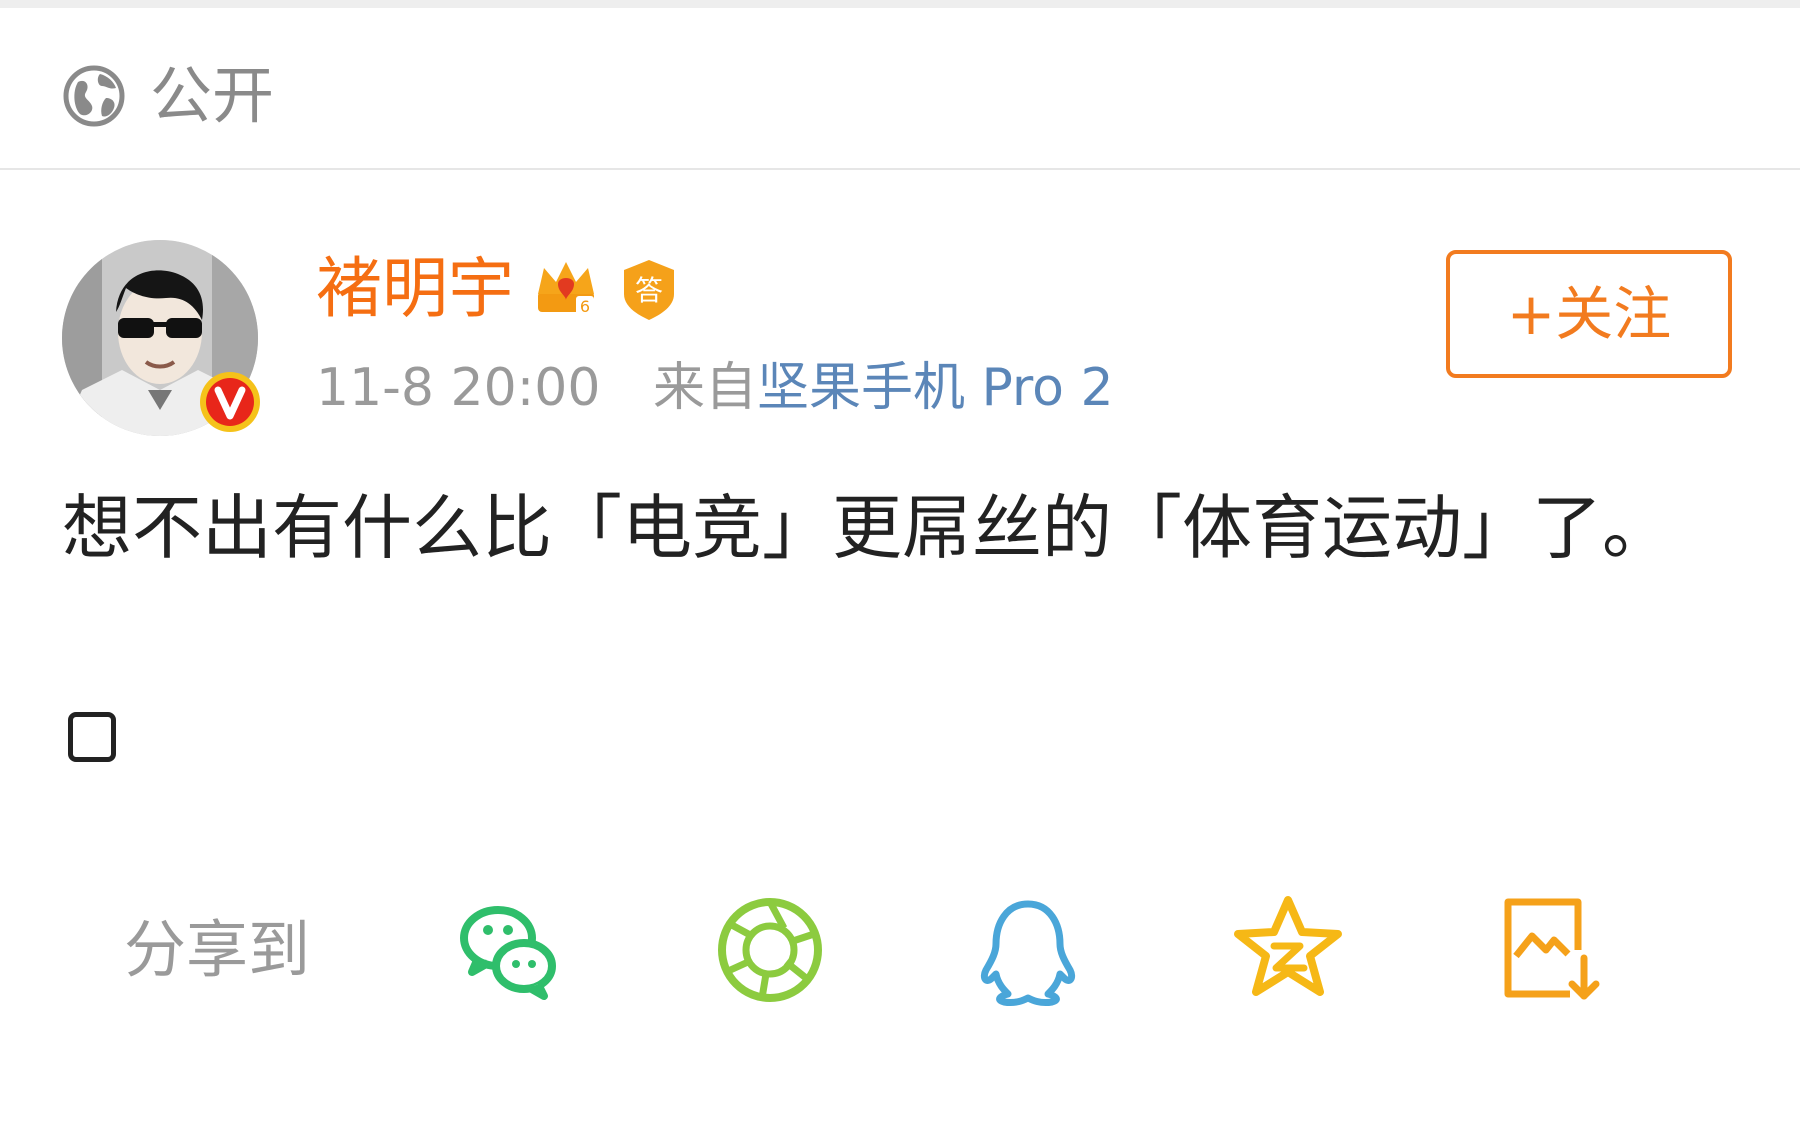 The width and height of the screenshot is (1800, 1127). Describe the element at coordinates (704, 388) in the screenshot. I see `source-prefix: 来自` at that location.